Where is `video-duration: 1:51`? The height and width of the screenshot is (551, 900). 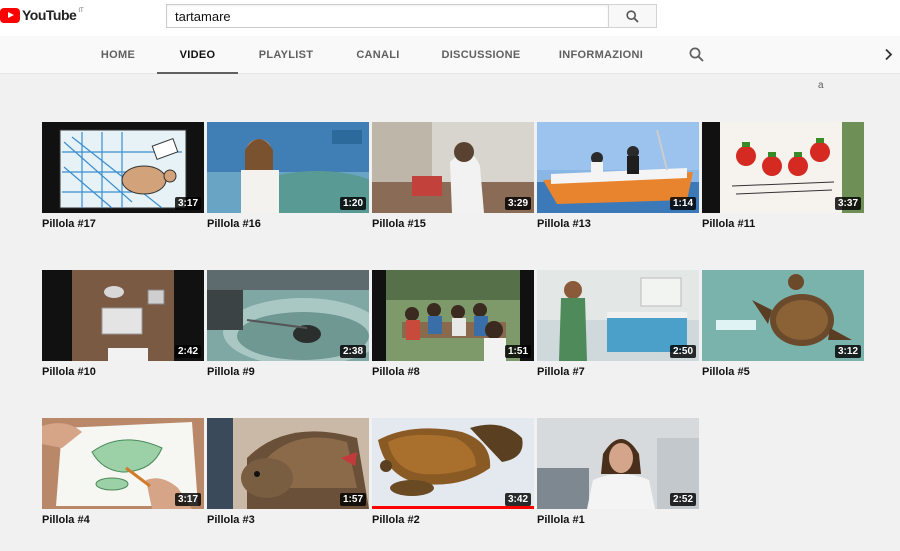
video-duration: 1:51 is located at coordinates (517, 351).